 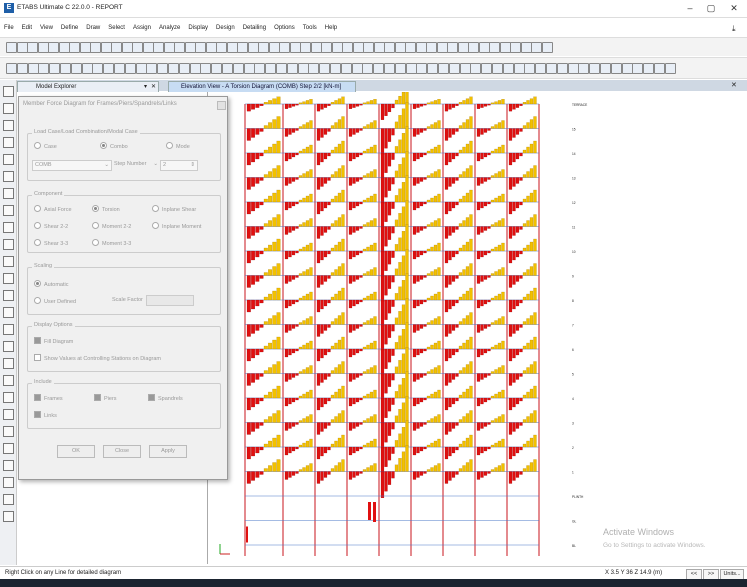 I want to click on radio-inplane-moment: Inplane Moment, so click(x=176, y=226).